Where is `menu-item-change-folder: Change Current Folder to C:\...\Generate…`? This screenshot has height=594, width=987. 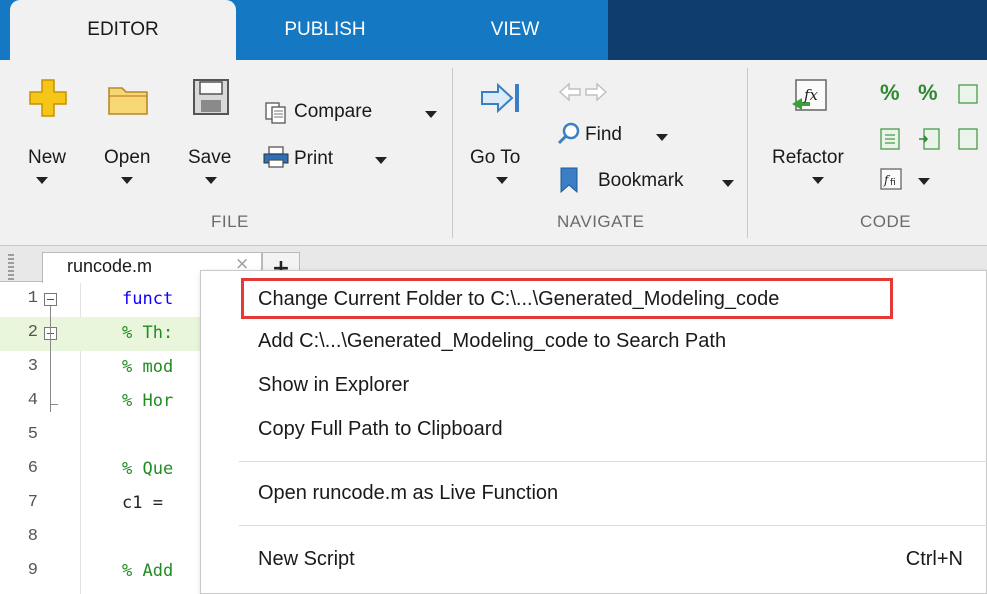
menu-item-change-folder: Change Current Folder to C:\...\Generate… is located at coordinates (594, 299).